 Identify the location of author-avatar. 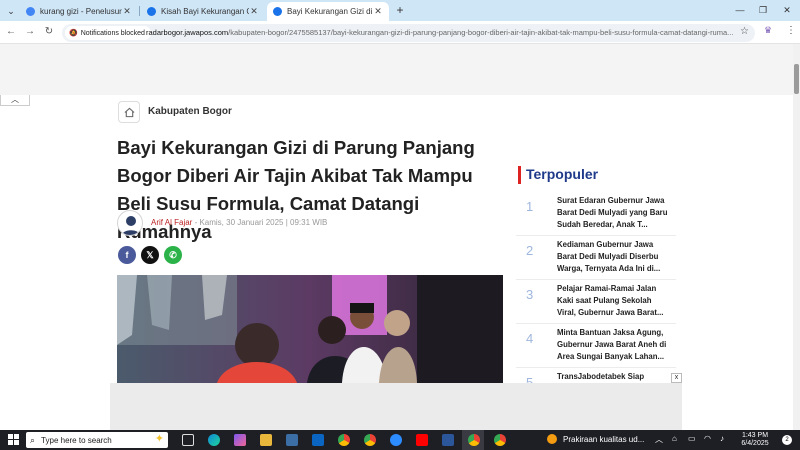
(130, 223).